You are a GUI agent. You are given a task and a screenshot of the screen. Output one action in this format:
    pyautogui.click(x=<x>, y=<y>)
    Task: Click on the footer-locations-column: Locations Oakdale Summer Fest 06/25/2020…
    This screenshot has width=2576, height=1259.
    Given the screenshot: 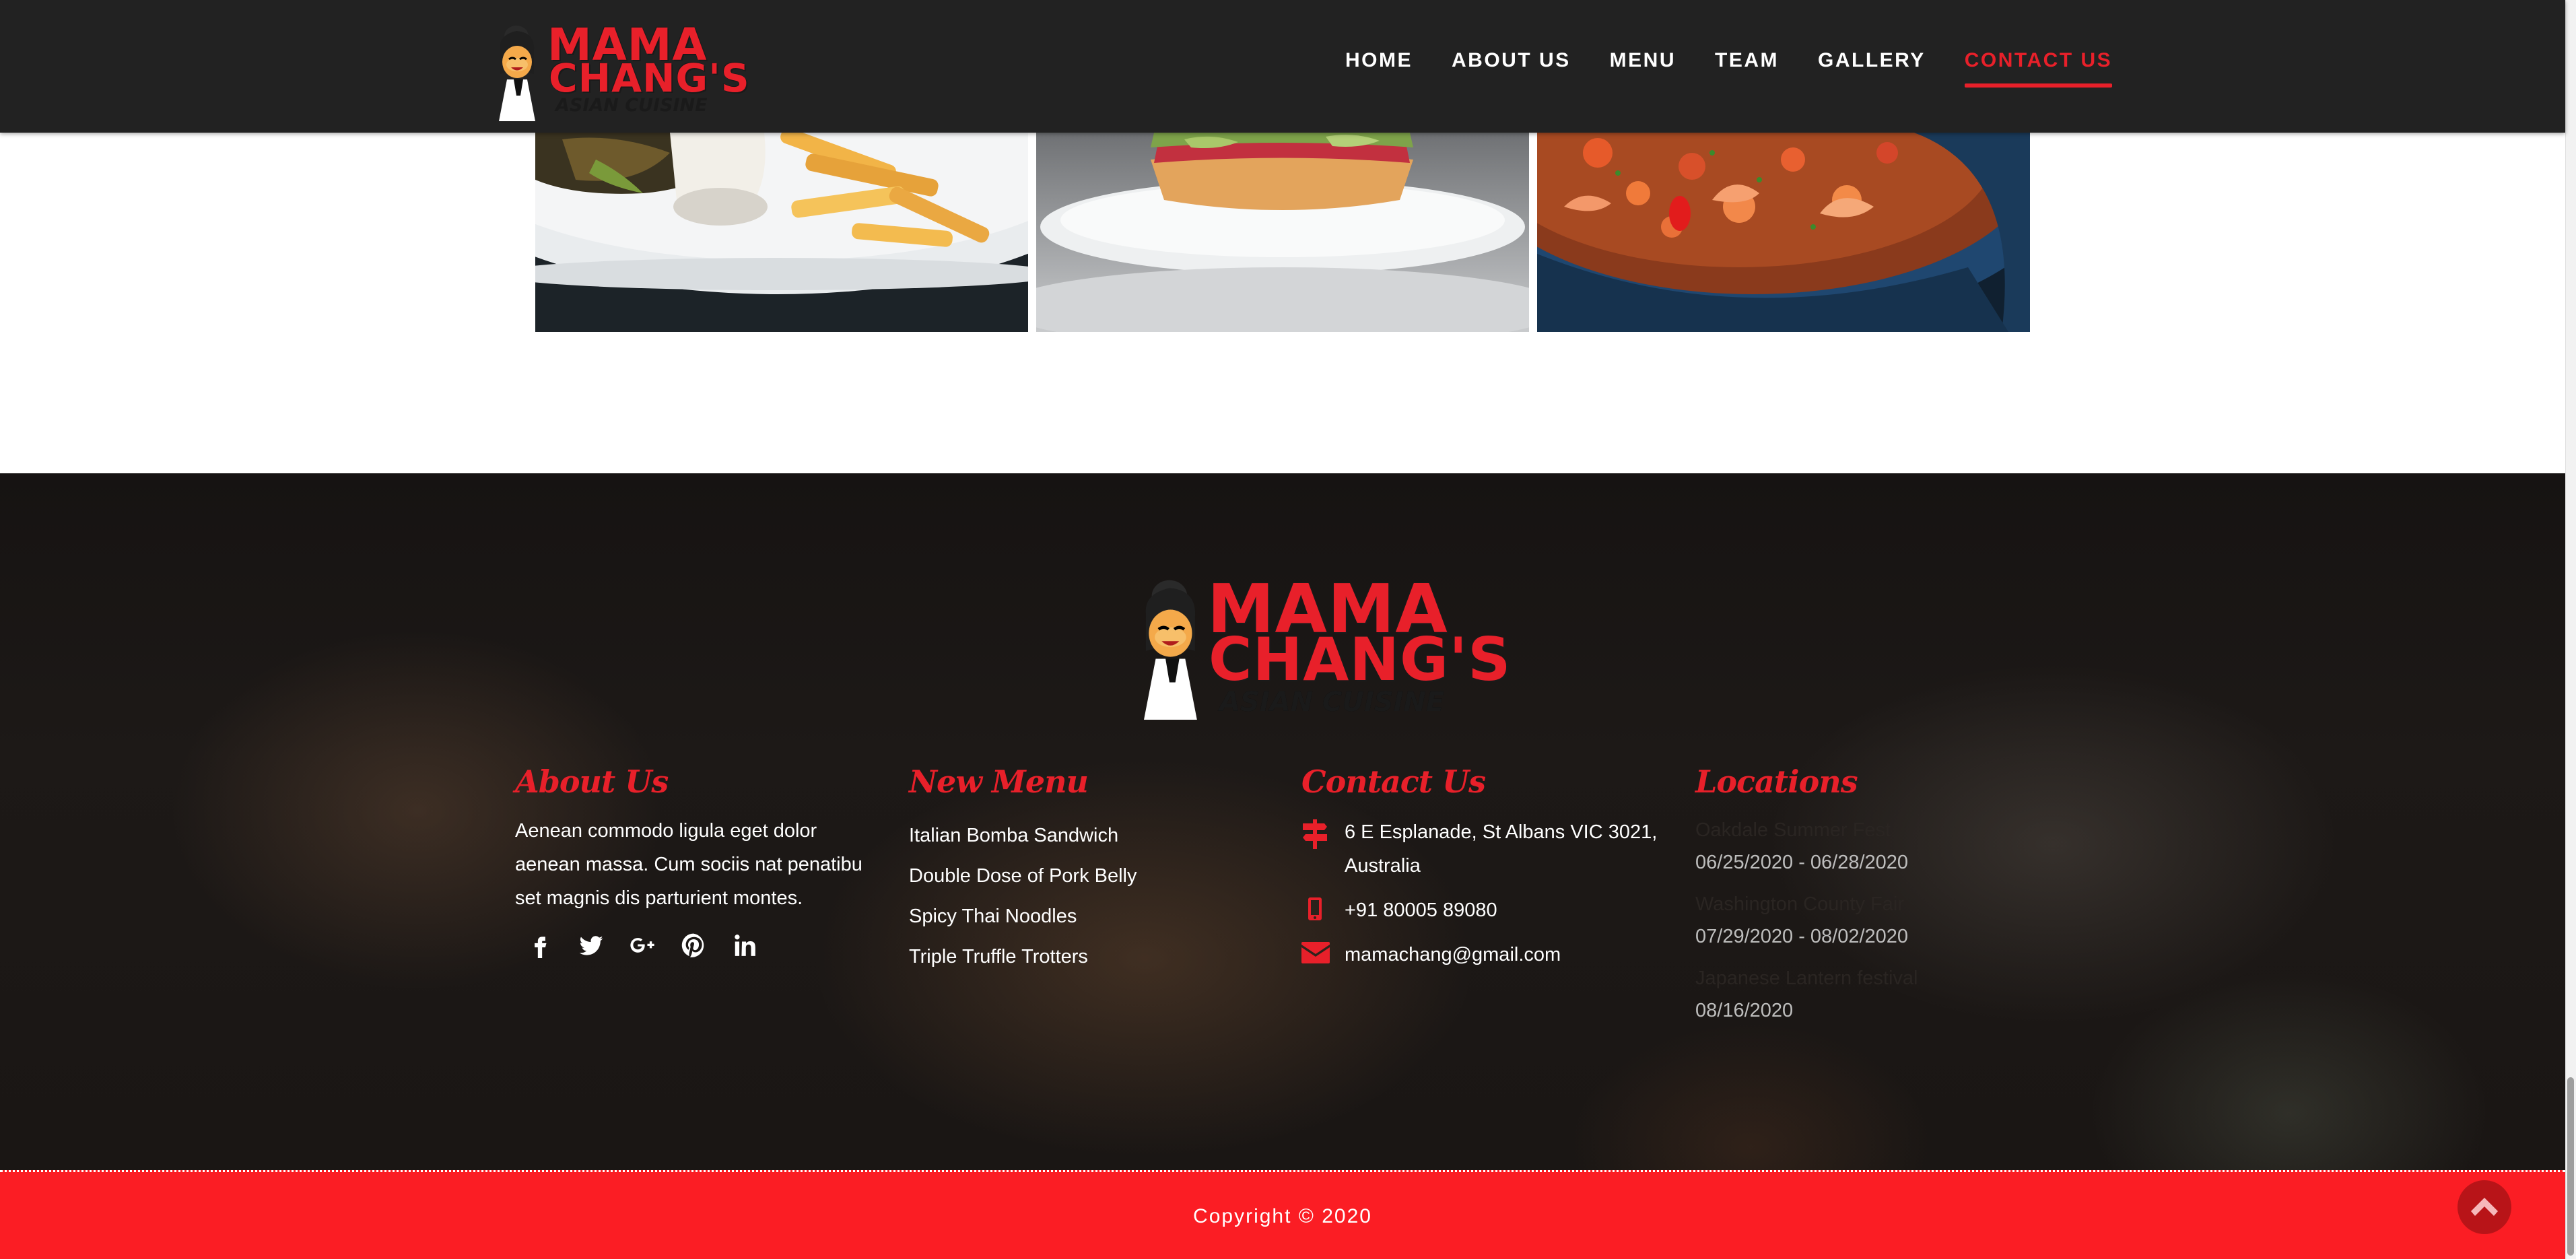 What is the action you would take?
    pyautogui.click(x=1857, y=895)
    